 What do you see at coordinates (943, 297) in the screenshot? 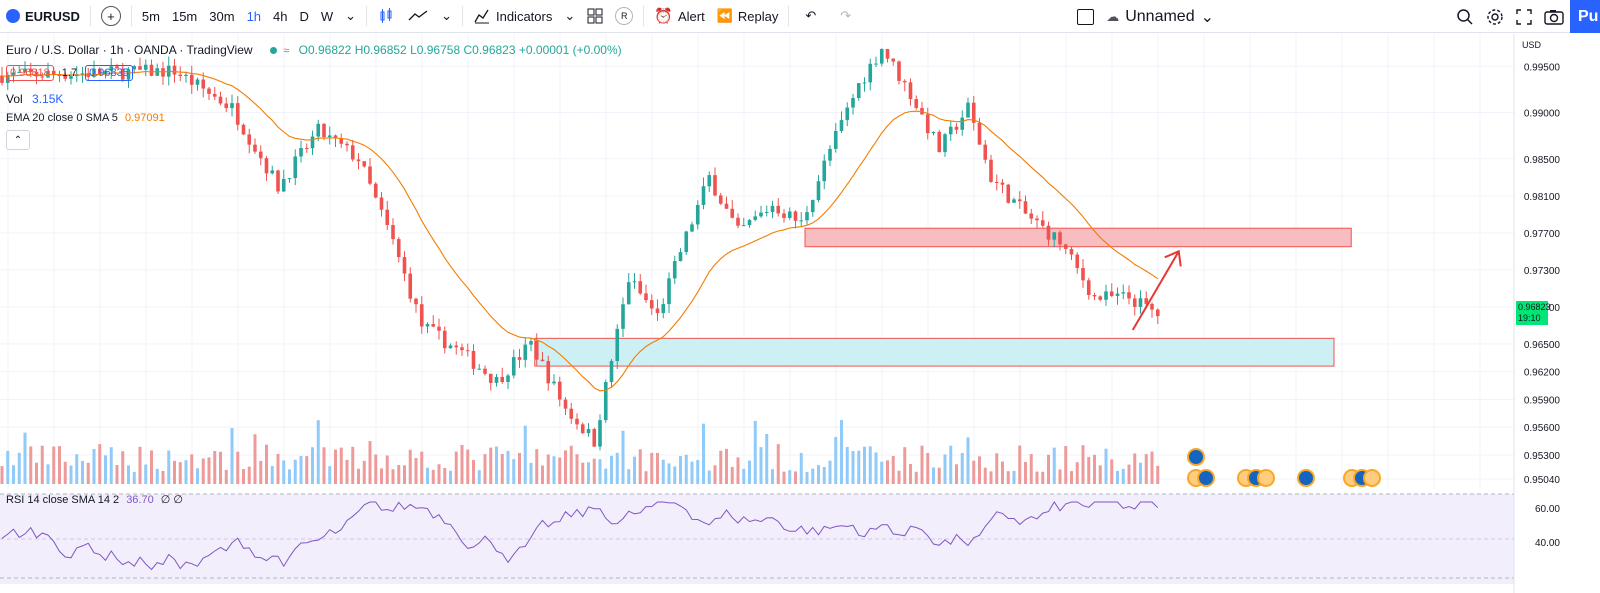
I see `drawing-zones` at bounding box center [943, 297].